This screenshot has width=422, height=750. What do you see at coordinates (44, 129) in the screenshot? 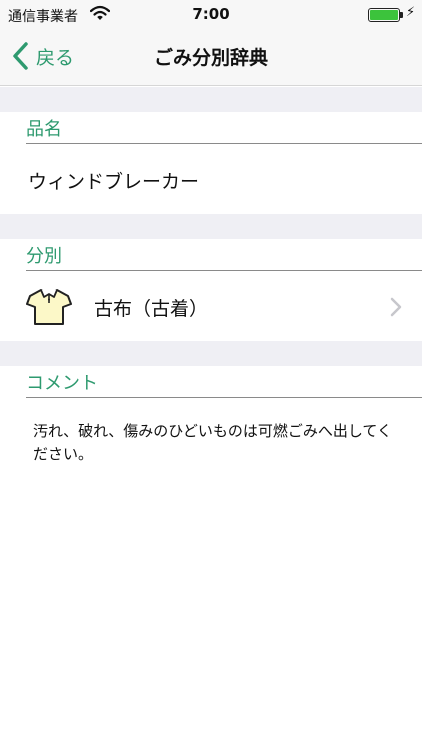
I see `item-name-header-label: 品名` at bounding box center [44, 129].